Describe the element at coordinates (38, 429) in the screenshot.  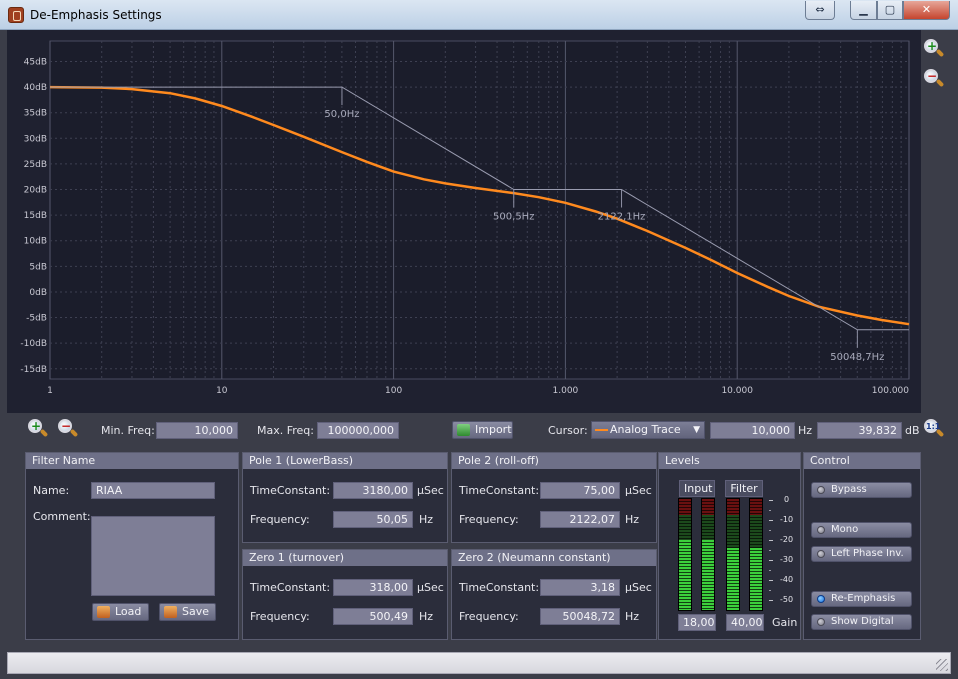
I see `freq-zoom-in-icon: +` at that location.